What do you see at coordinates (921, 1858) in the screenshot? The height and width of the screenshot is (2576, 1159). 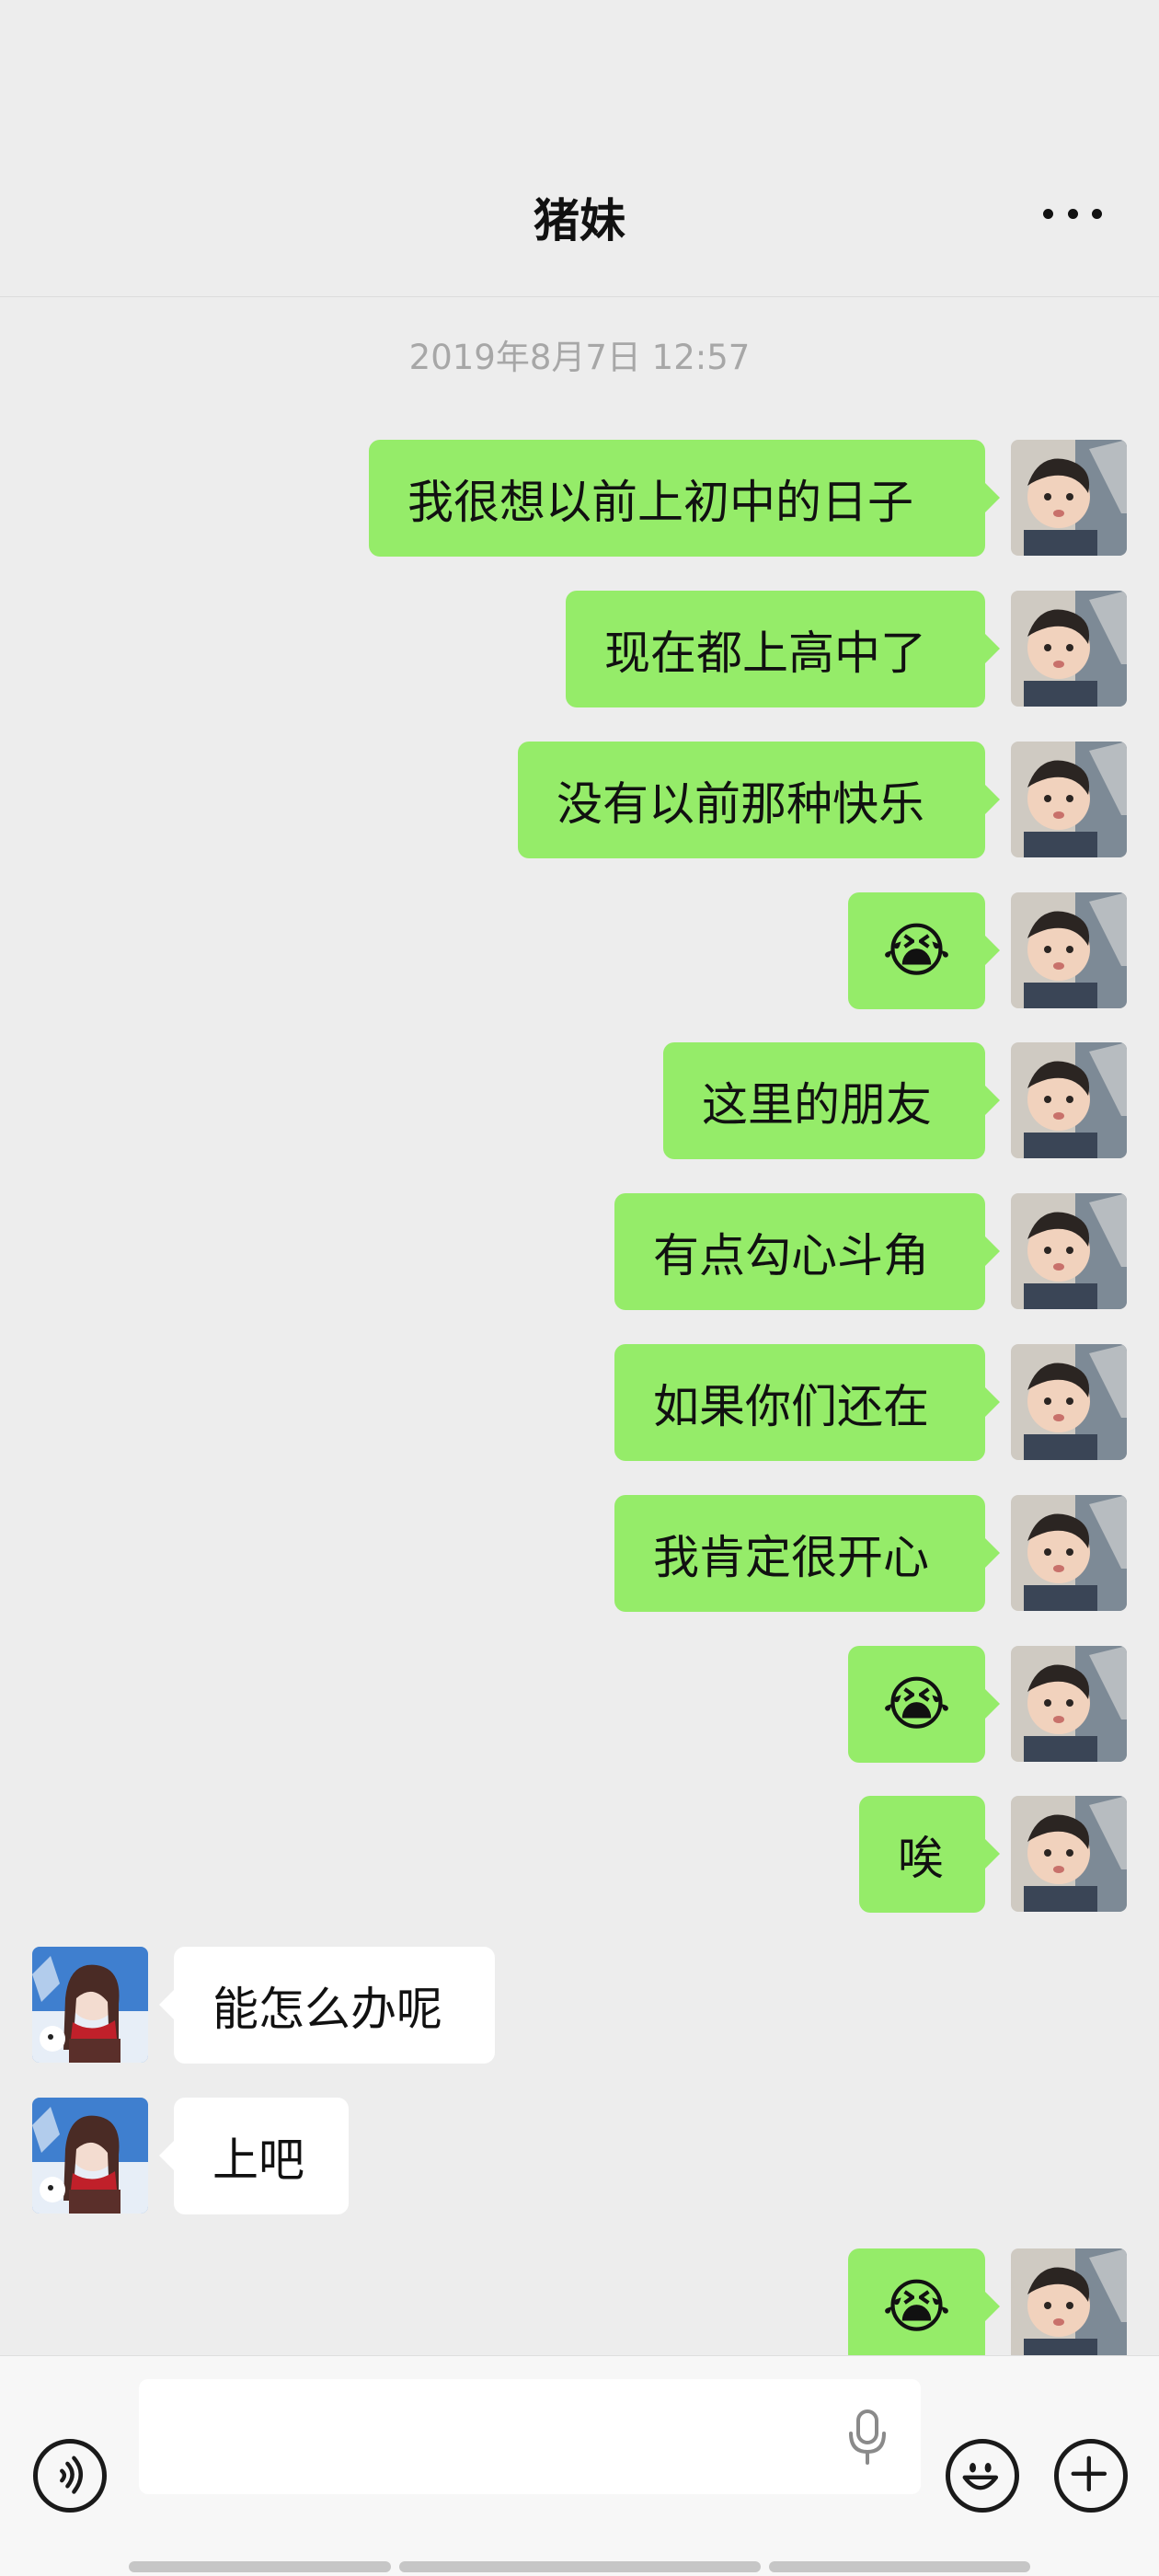 I see `message-text: 唉` at bounding box center [921, 1858].